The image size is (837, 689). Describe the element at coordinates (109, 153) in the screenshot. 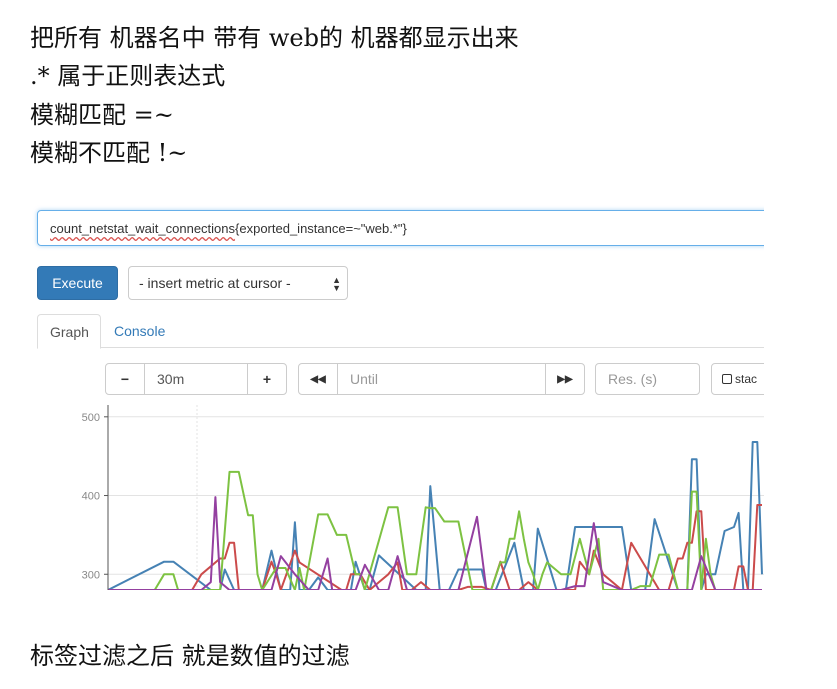

I see `note-line-4: 模糊不匹配 !~` at that location.